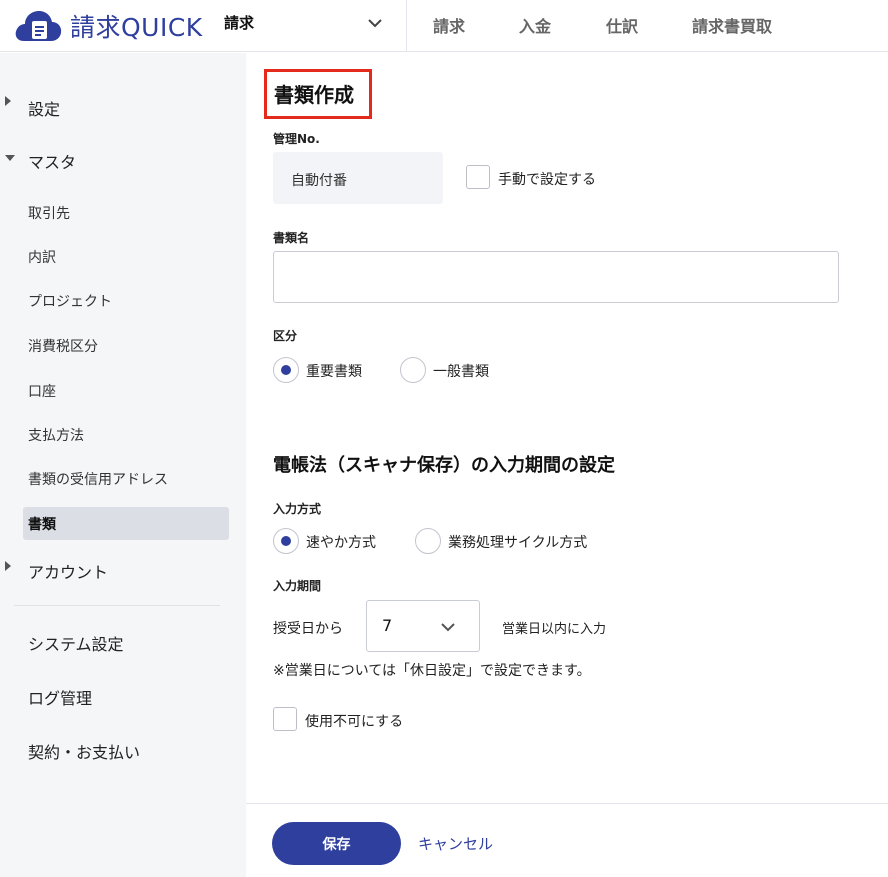 The height and width of the screenshot is (877, 888). Describe the element at coordinates (354, 721) in the screenshot. I see `disable-label: 使用不可にする` at that location.